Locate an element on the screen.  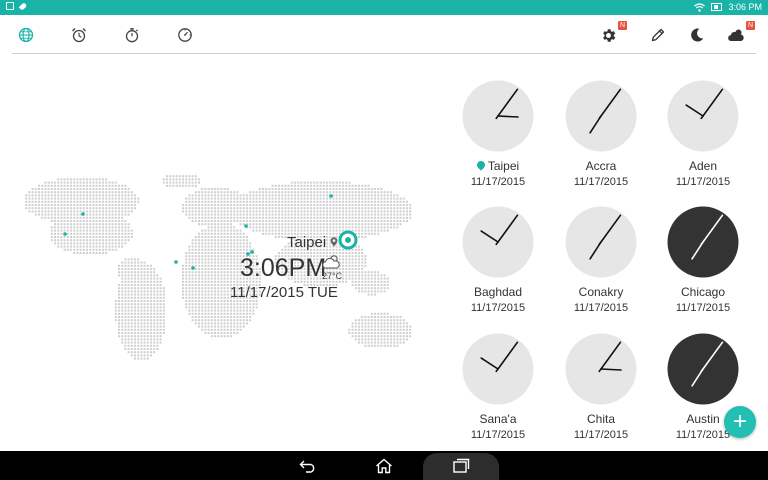
location-pin-icon is located at coordinates (334, 242).